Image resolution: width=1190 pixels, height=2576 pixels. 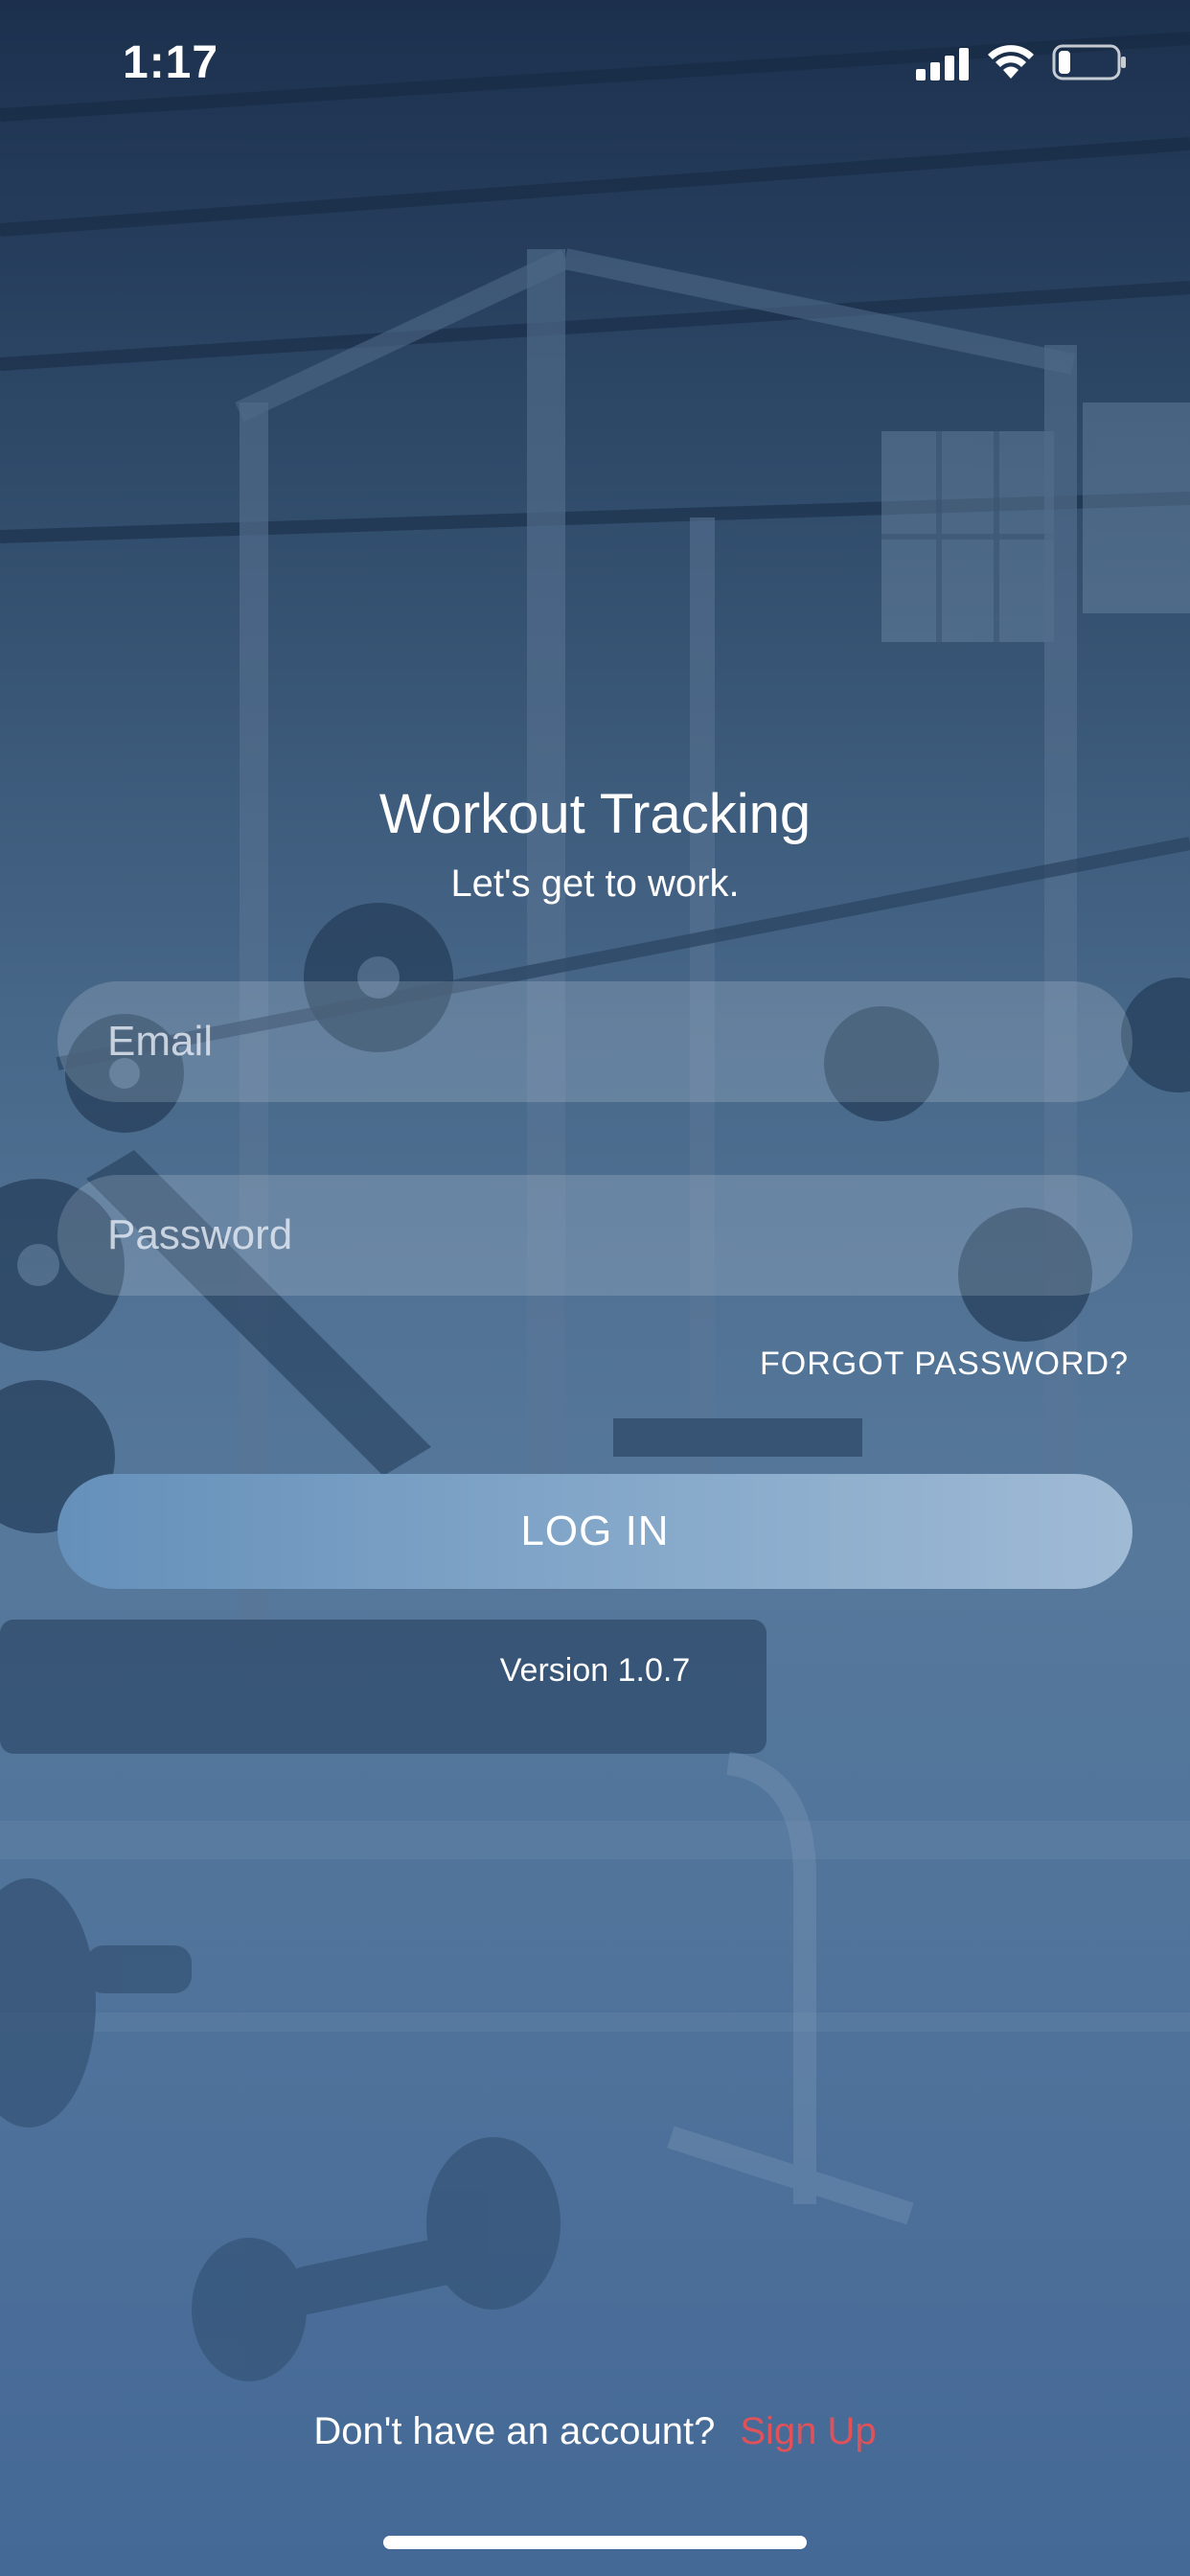 What do you see at coordinates (595, 2542) in the screenshot?
I see `home-indicator` at bounding box center [595, 2542].